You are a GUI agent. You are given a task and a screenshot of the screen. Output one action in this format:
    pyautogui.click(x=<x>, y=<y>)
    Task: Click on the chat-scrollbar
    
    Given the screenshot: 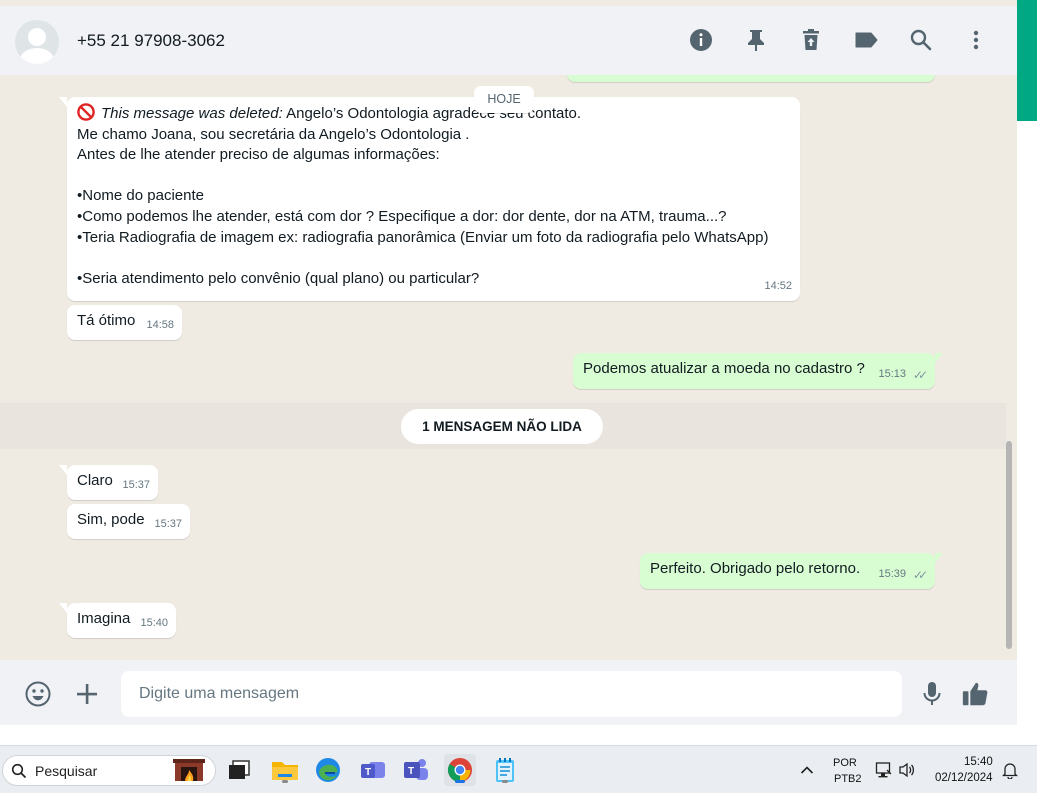 What is the action you would take?
    pyautogui.click(x=1009, y=545)
    